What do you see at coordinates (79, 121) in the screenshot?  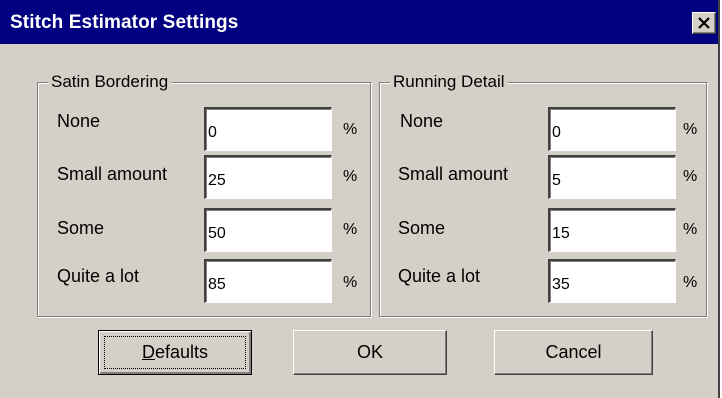 I see `satin-none-label: None` at bounding box center [79, 121].